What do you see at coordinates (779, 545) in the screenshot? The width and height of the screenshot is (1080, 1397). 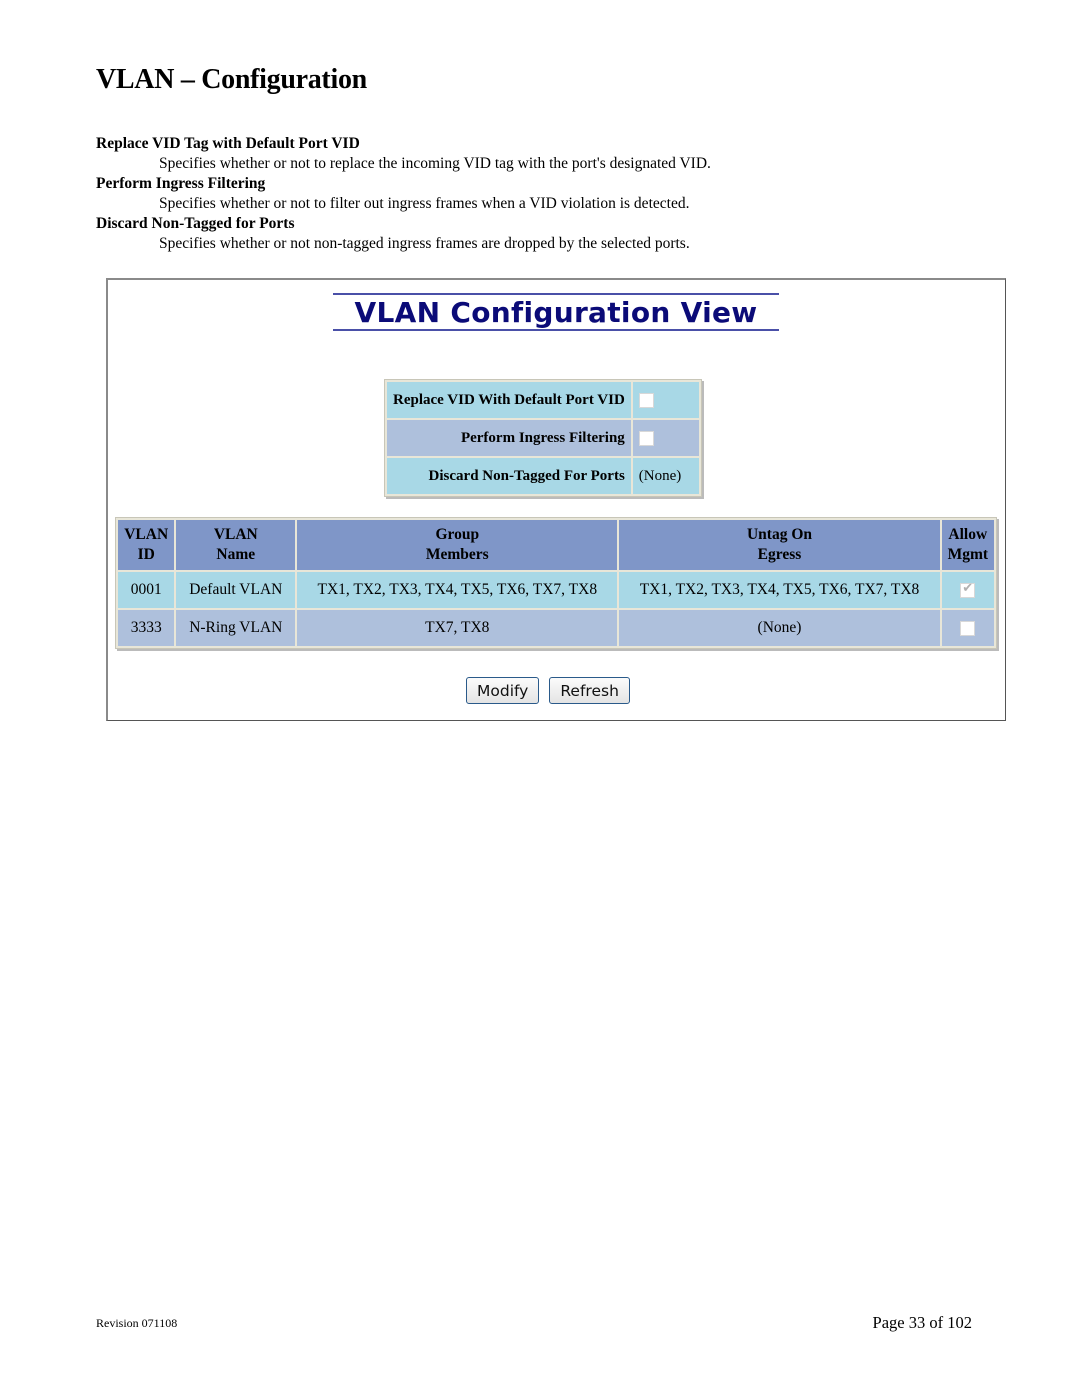 I see `header-untag-on-egress: Untag On Egress` at bounding box center [779, 545].